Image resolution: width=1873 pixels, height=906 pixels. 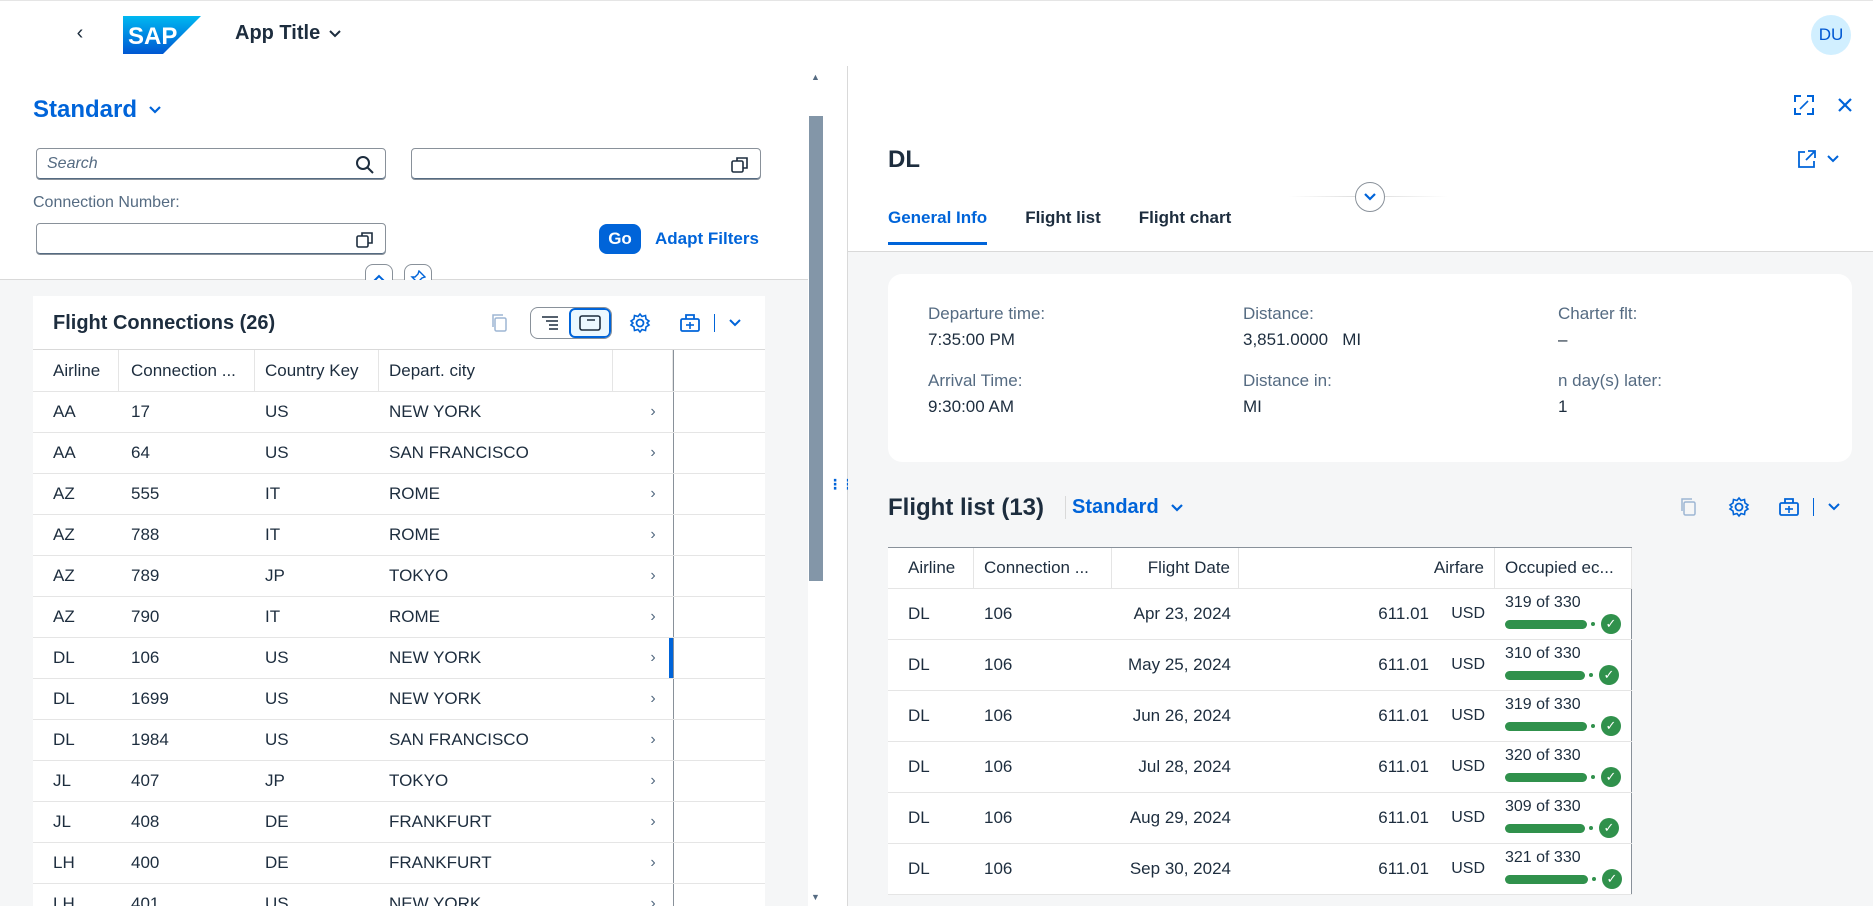 What do you see at coordinates (399, 617) in the screenshot?
I see `table-row: AZ 790 IT ROME ›` at bounding box center [399, 617].